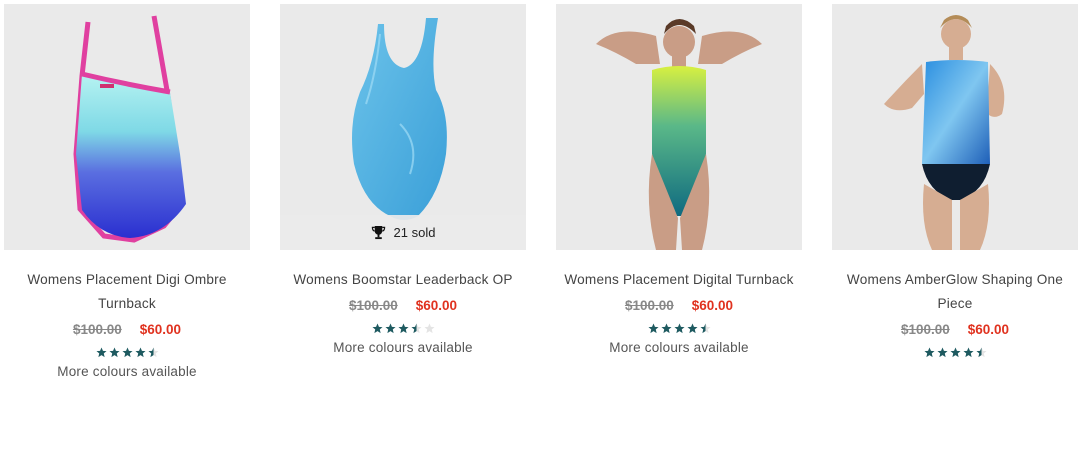 This screenshot has height=451, width=1080. Describe the element at coordinates (378, 232) in the screenshot. I see `trophy-icon` at that location.